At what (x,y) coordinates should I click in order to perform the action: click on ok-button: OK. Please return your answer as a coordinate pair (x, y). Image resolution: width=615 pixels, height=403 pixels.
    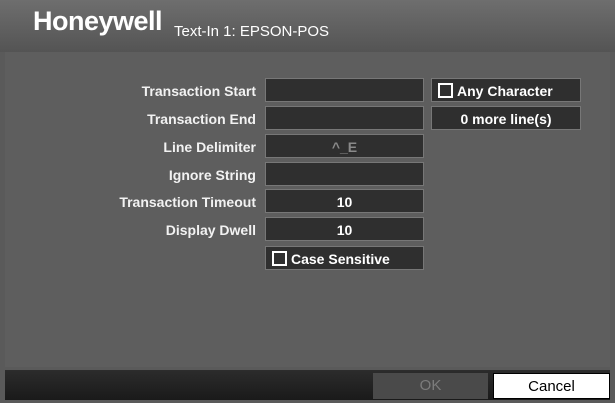
    Looking at the image, I should click on (430, 386).